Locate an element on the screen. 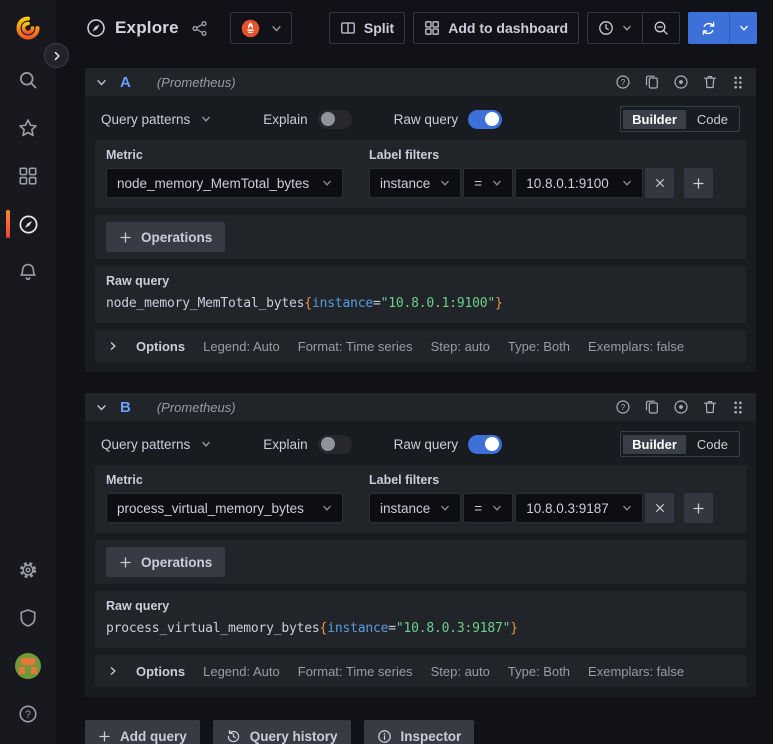  inspector-button: Inspector is located at coordinates (419, 732).